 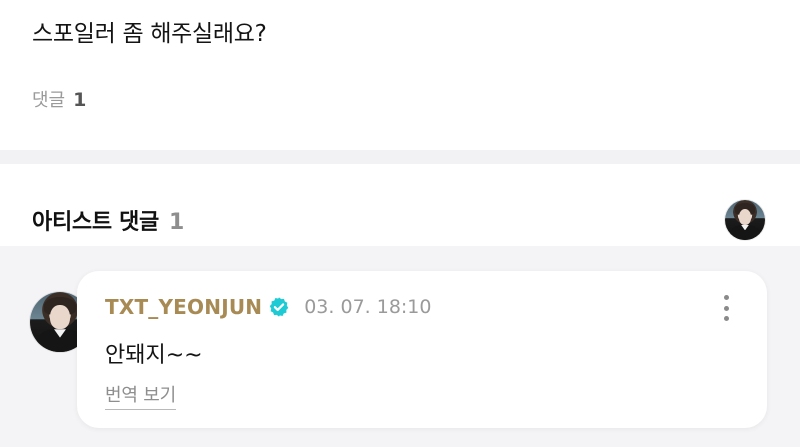 I want to click on more-vertical-icon, so click(x=726, y=308).